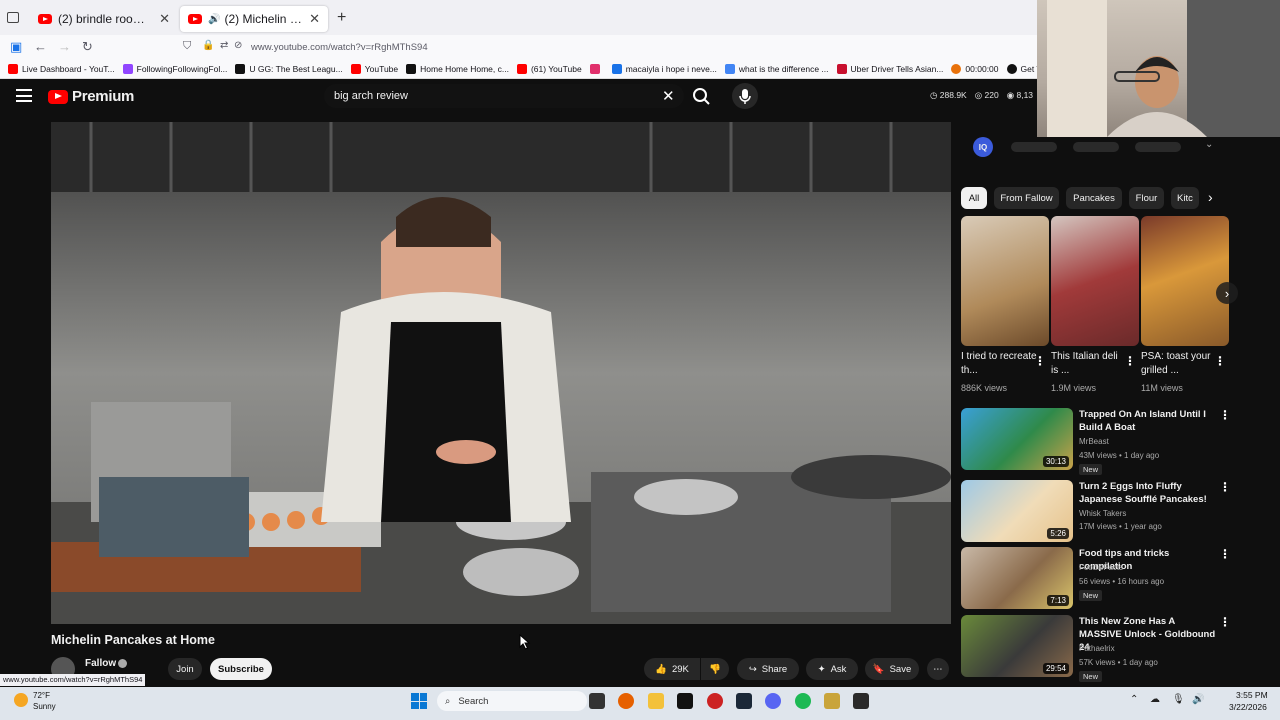  I want to click on bookmark-item: YouTube, so click(374, 68).